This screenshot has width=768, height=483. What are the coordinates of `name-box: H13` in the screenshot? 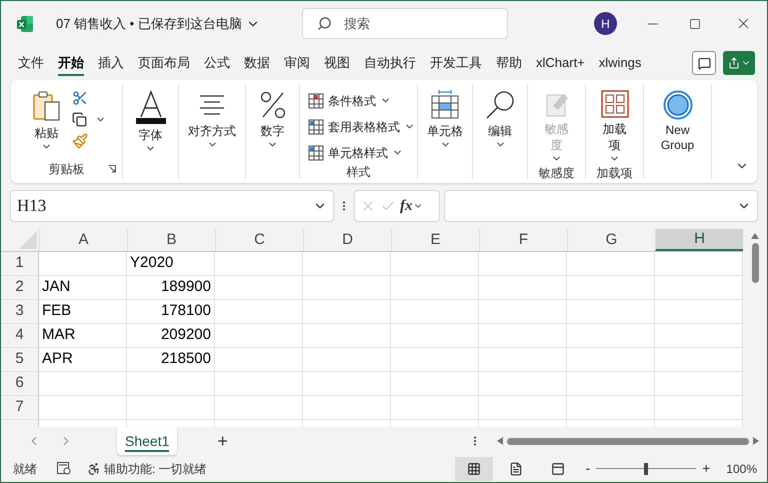 It's located at (172, 206).